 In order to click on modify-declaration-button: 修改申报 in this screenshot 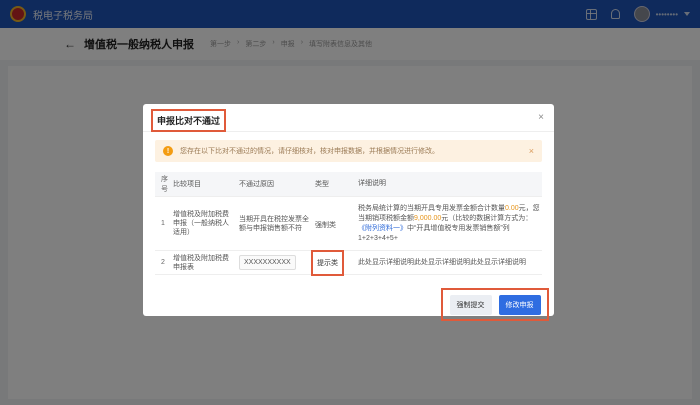, I will do `click(519, 304)`.